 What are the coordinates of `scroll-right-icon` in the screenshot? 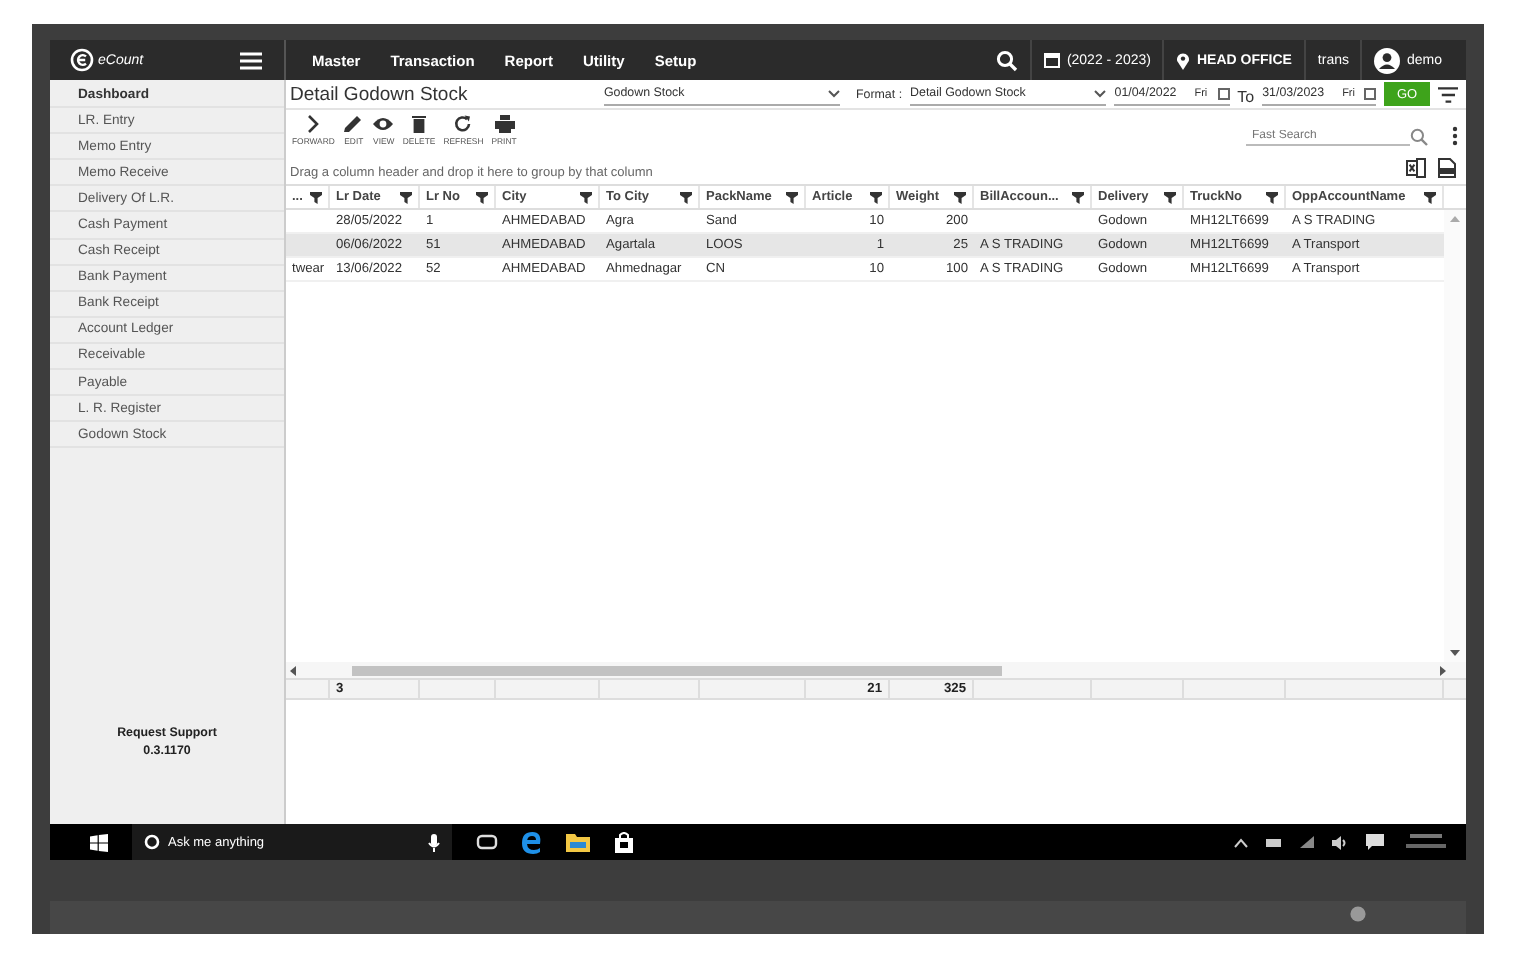 It's located at (1443, 670).